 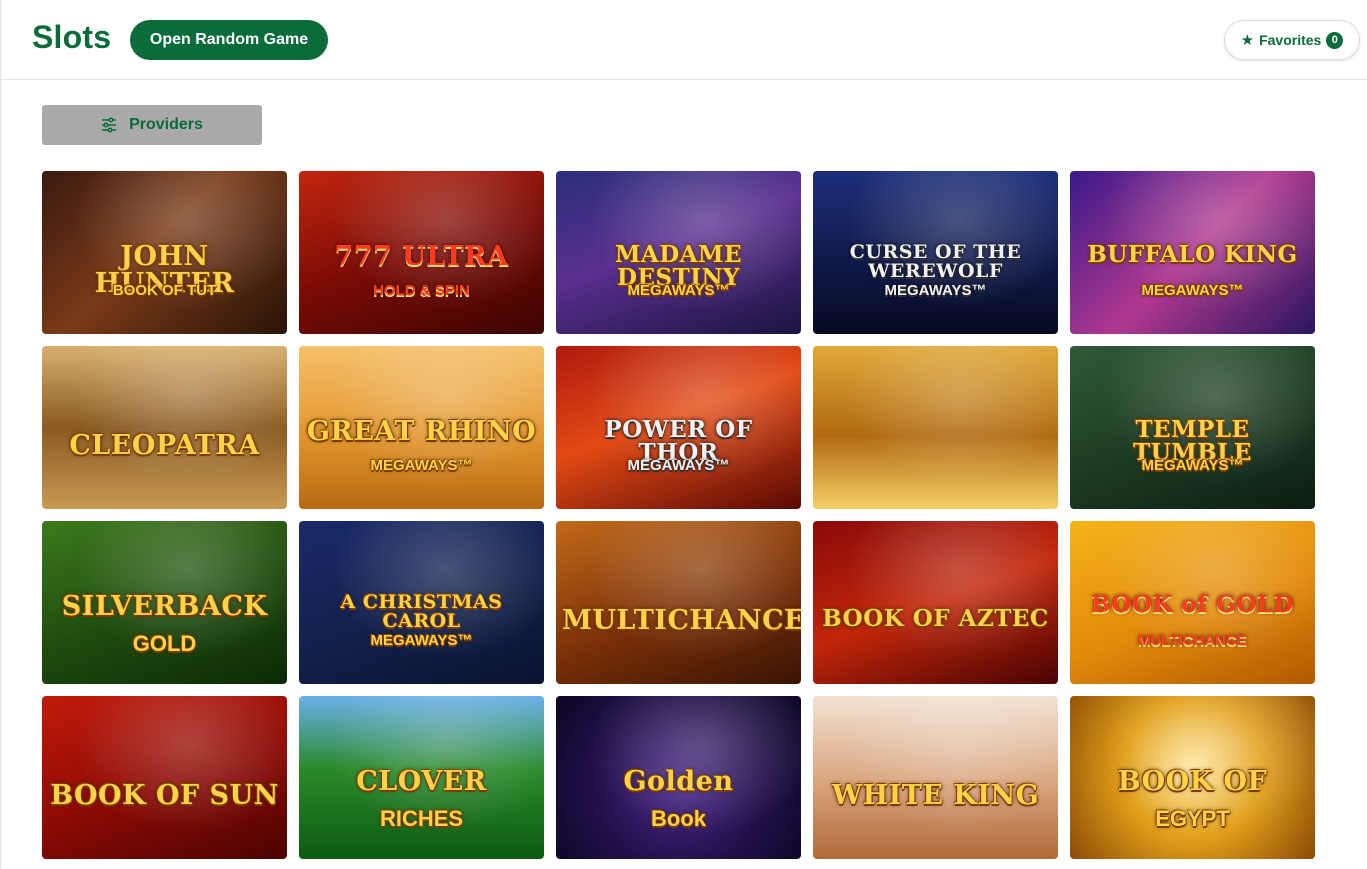 I want to click on game-tile: BOOK of GOLD MULTICHANCE, so click(x=1192, y=602).